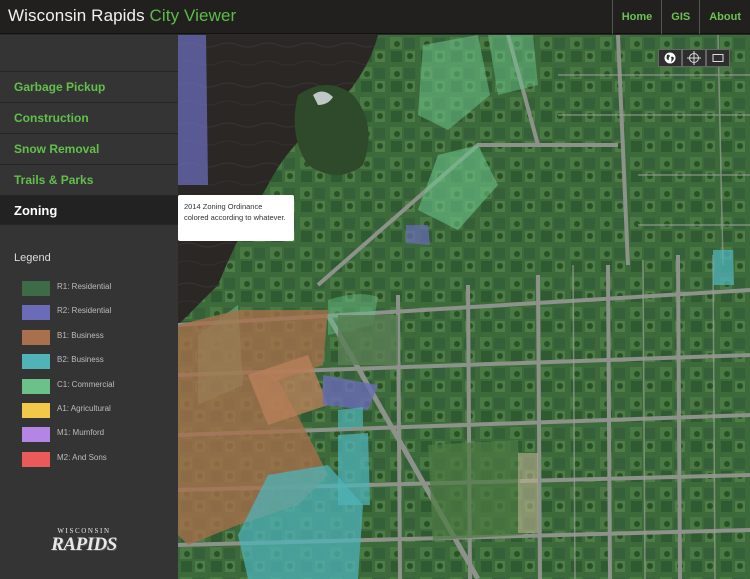 The width and height of the screenshot is (750, 579). I want to click on nav-about: About, so click(724, 17).